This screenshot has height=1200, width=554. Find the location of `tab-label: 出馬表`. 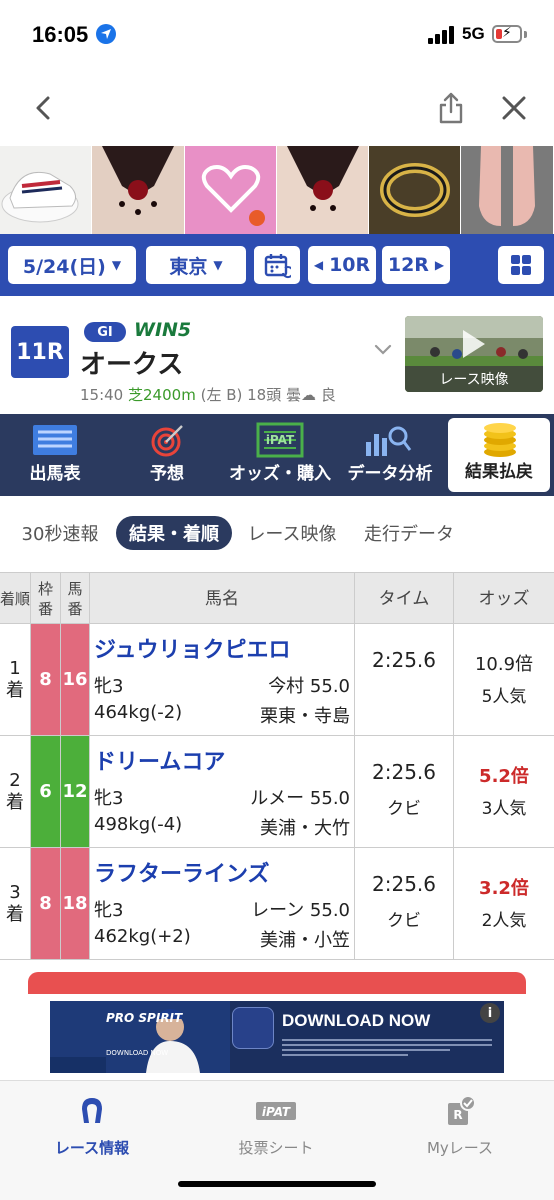

tab-label: 出馬表 is located at coordinates (55, 474).